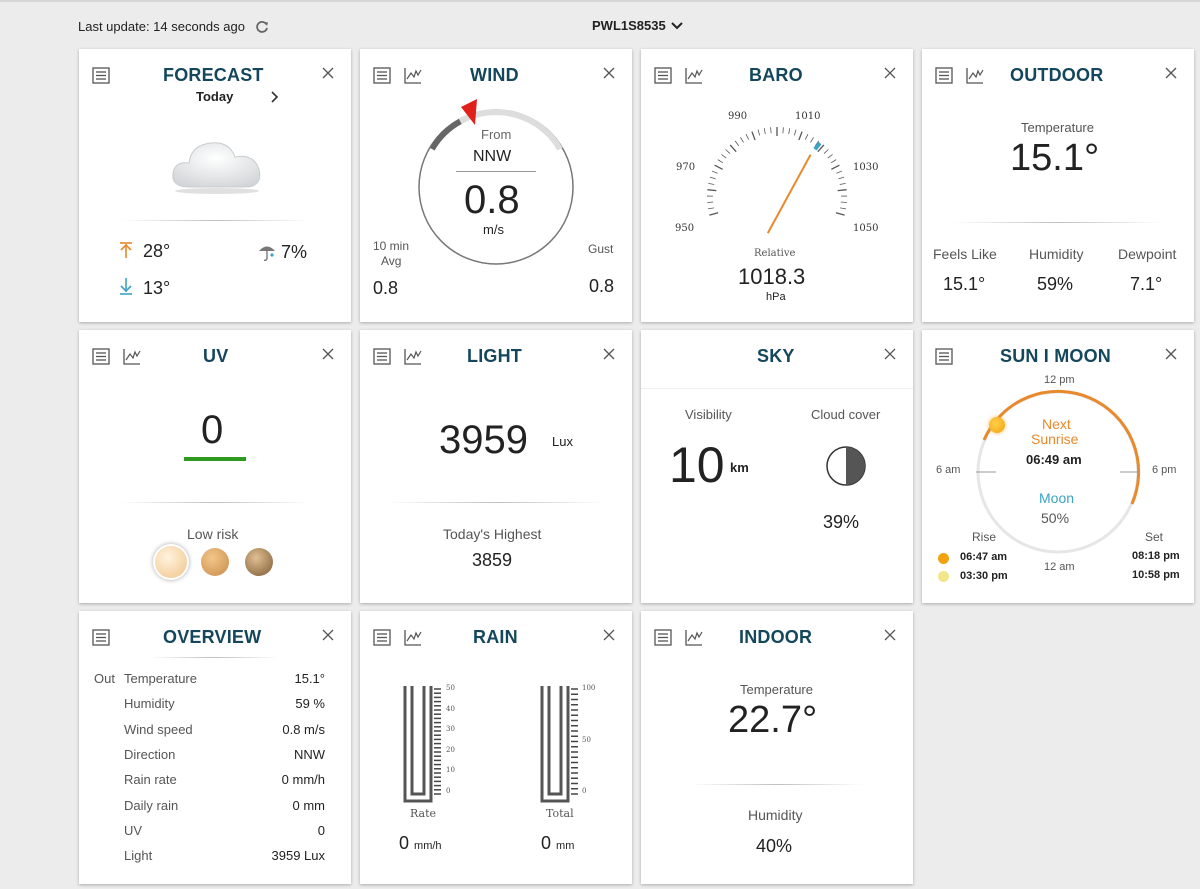  Describe the element at coordinates (546, 843) in the screenshot. I see `rain-total-number: 0` at that location.